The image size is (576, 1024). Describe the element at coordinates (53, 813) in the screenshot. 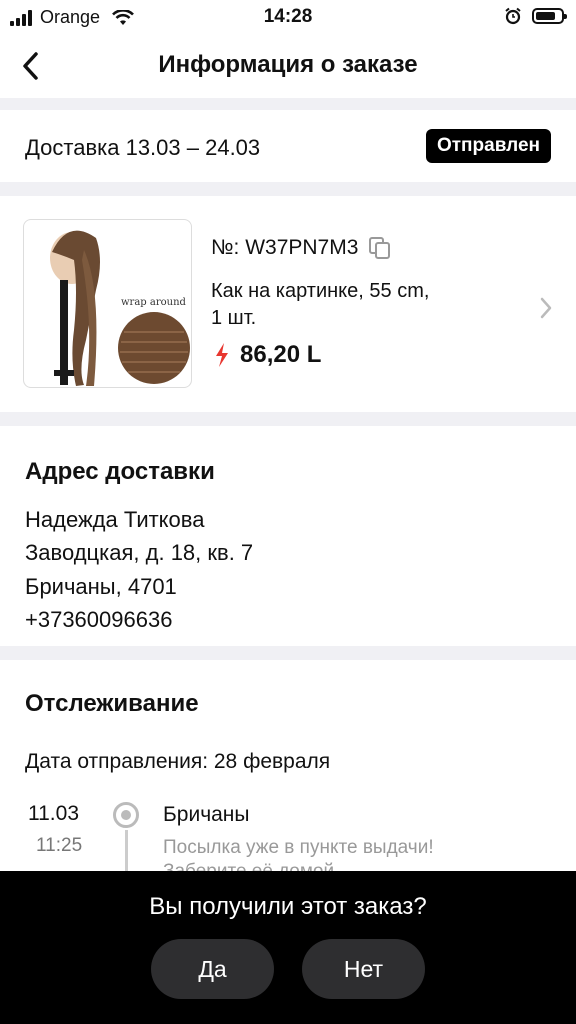

I see `event-date: 11.03` at that location.